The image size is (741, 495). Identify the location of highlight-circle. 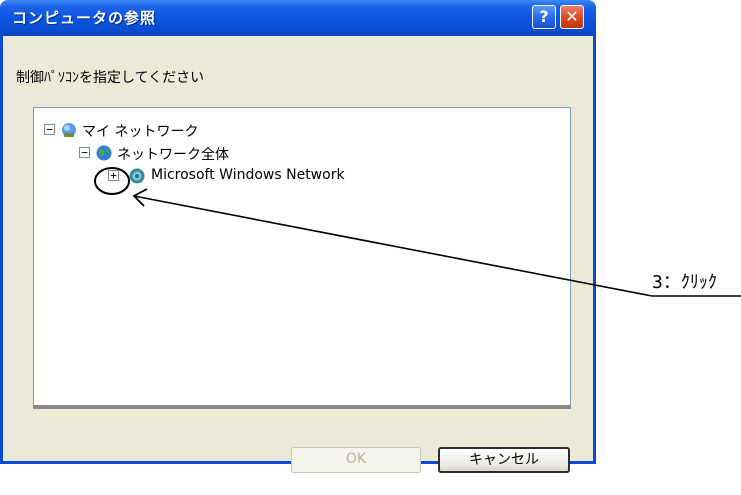
(112, 181).